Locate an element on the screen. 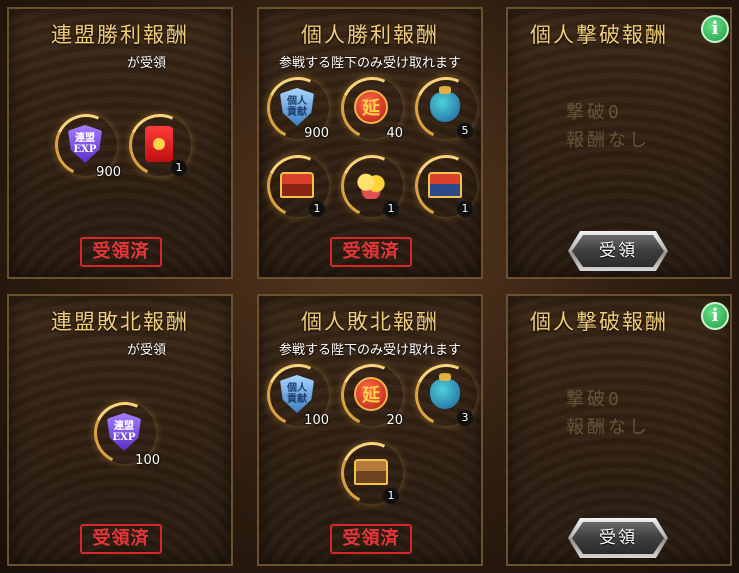 The width and height of the screenshot is (739, 573). red-chest-icon is located at coordinates (297, 185).